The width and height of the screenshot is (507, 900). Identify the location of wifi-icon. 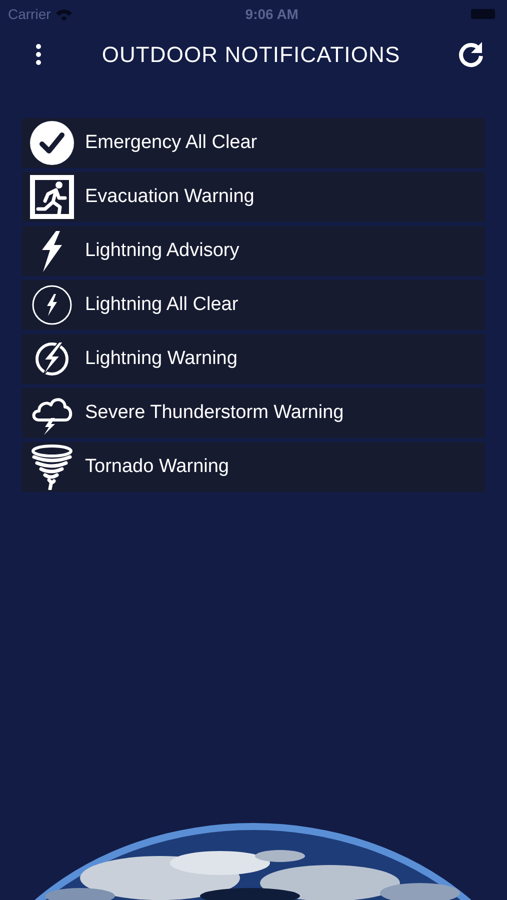
(63, 14).